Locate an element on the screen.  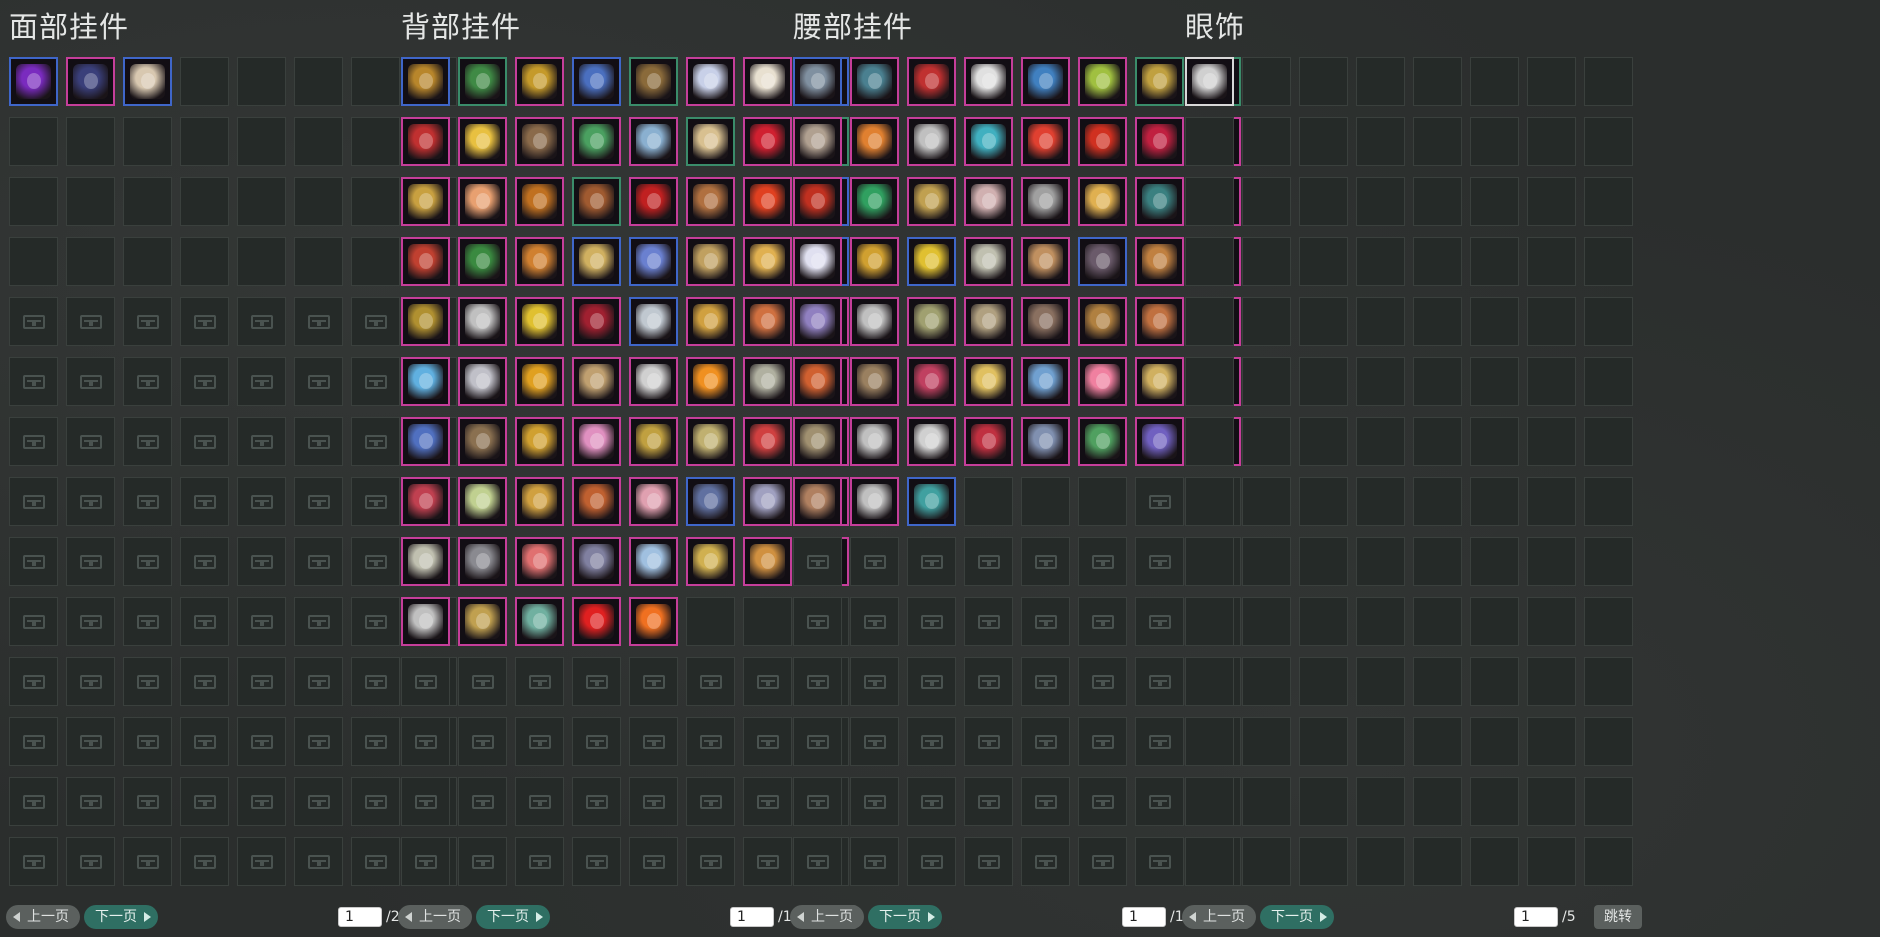
jump-button: 跳转 is located at coordinates (1618, 917).